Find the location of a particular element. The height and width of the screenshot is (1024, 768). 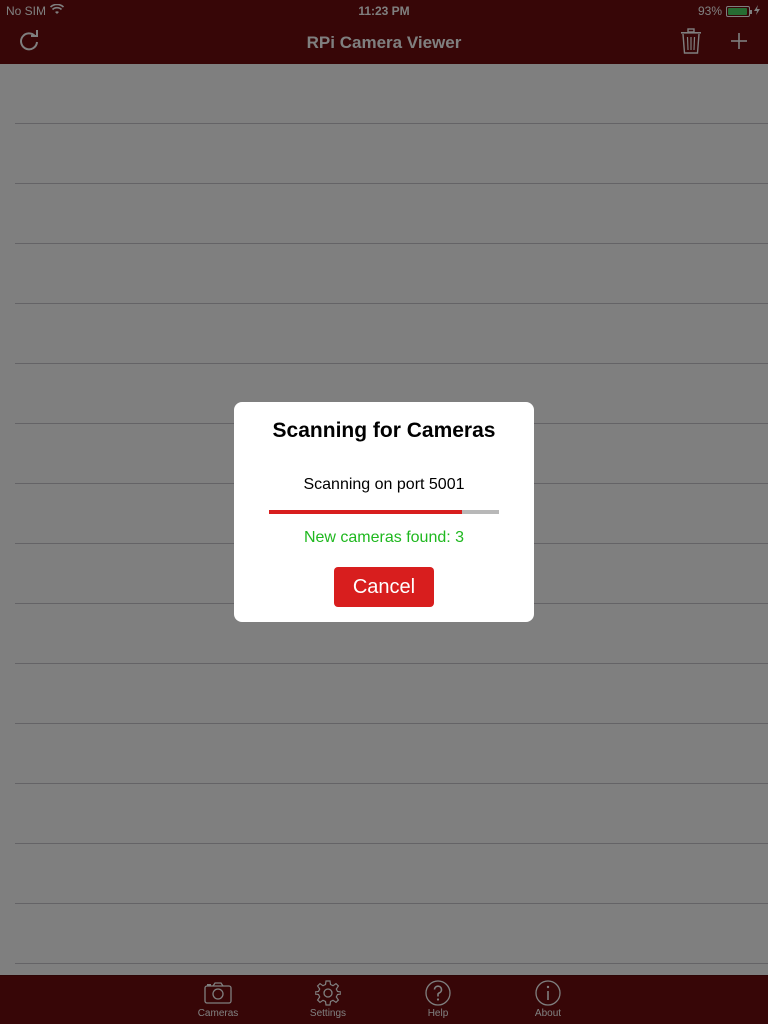

cameras-found-text: New cameras found: 3 is located at coordinates (384, 537).